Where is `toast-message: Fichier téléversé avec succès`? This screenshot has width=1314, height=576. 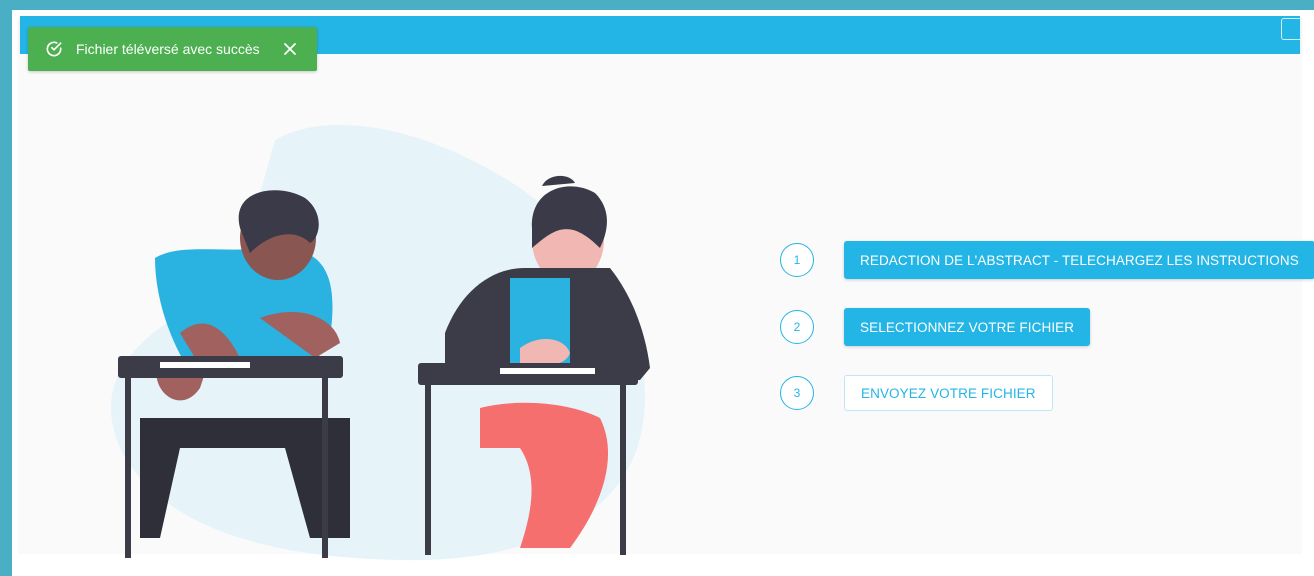
toast-message: Fichier téléversé avec succès is located at coordinates (168, 49).